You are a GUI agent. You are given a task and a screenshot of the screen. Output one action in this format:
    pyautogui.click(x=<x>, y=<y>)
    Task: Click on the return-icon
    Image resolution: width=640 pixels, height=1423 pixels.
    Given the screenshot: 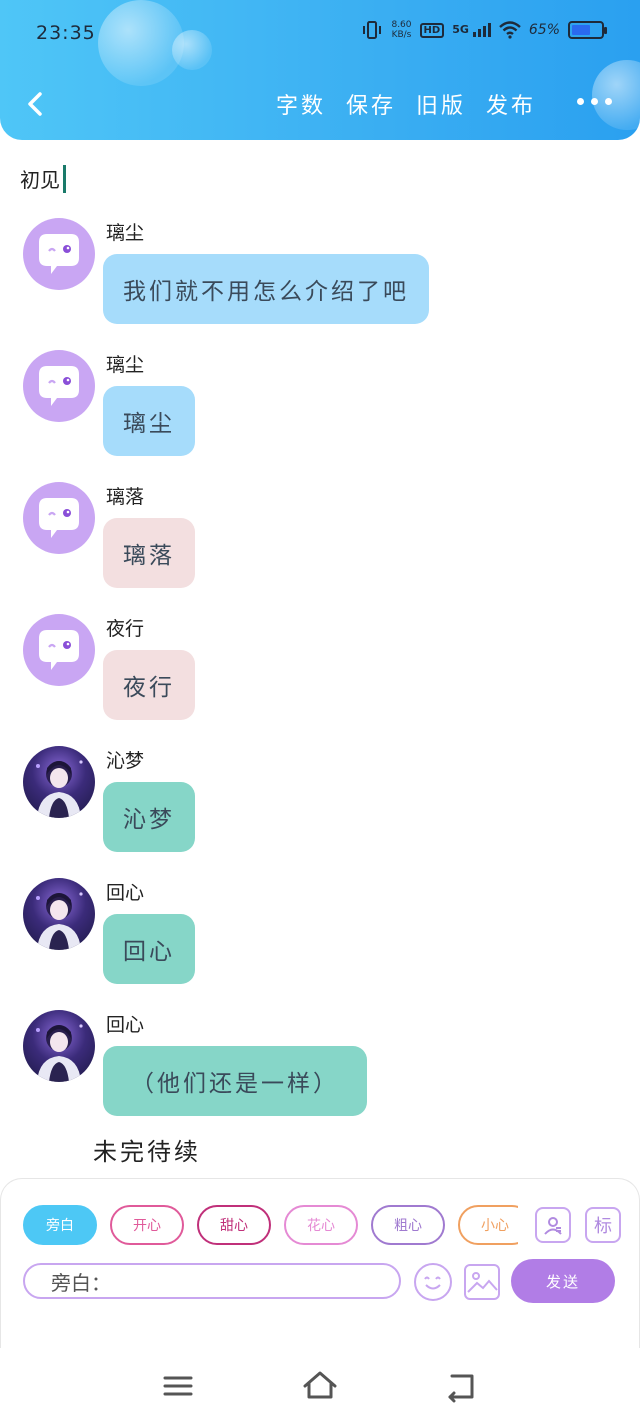 What is the action you would take?
    pyautogui.click(x=462, y=1386)
    